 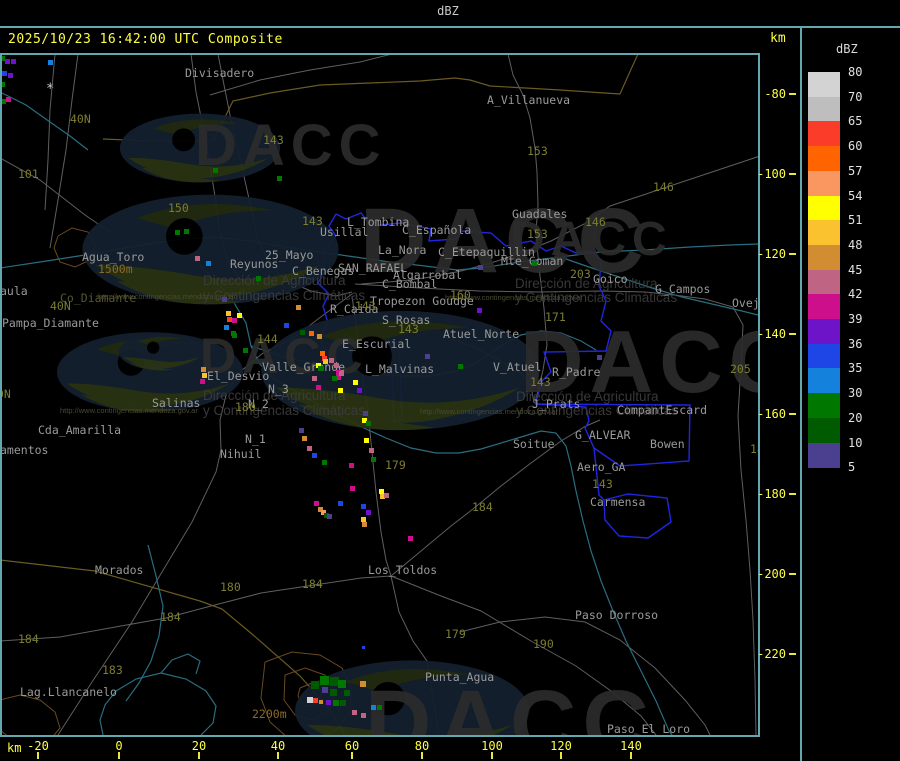 I want to click on legend-value-label: 30, so click(x=855, y=393).